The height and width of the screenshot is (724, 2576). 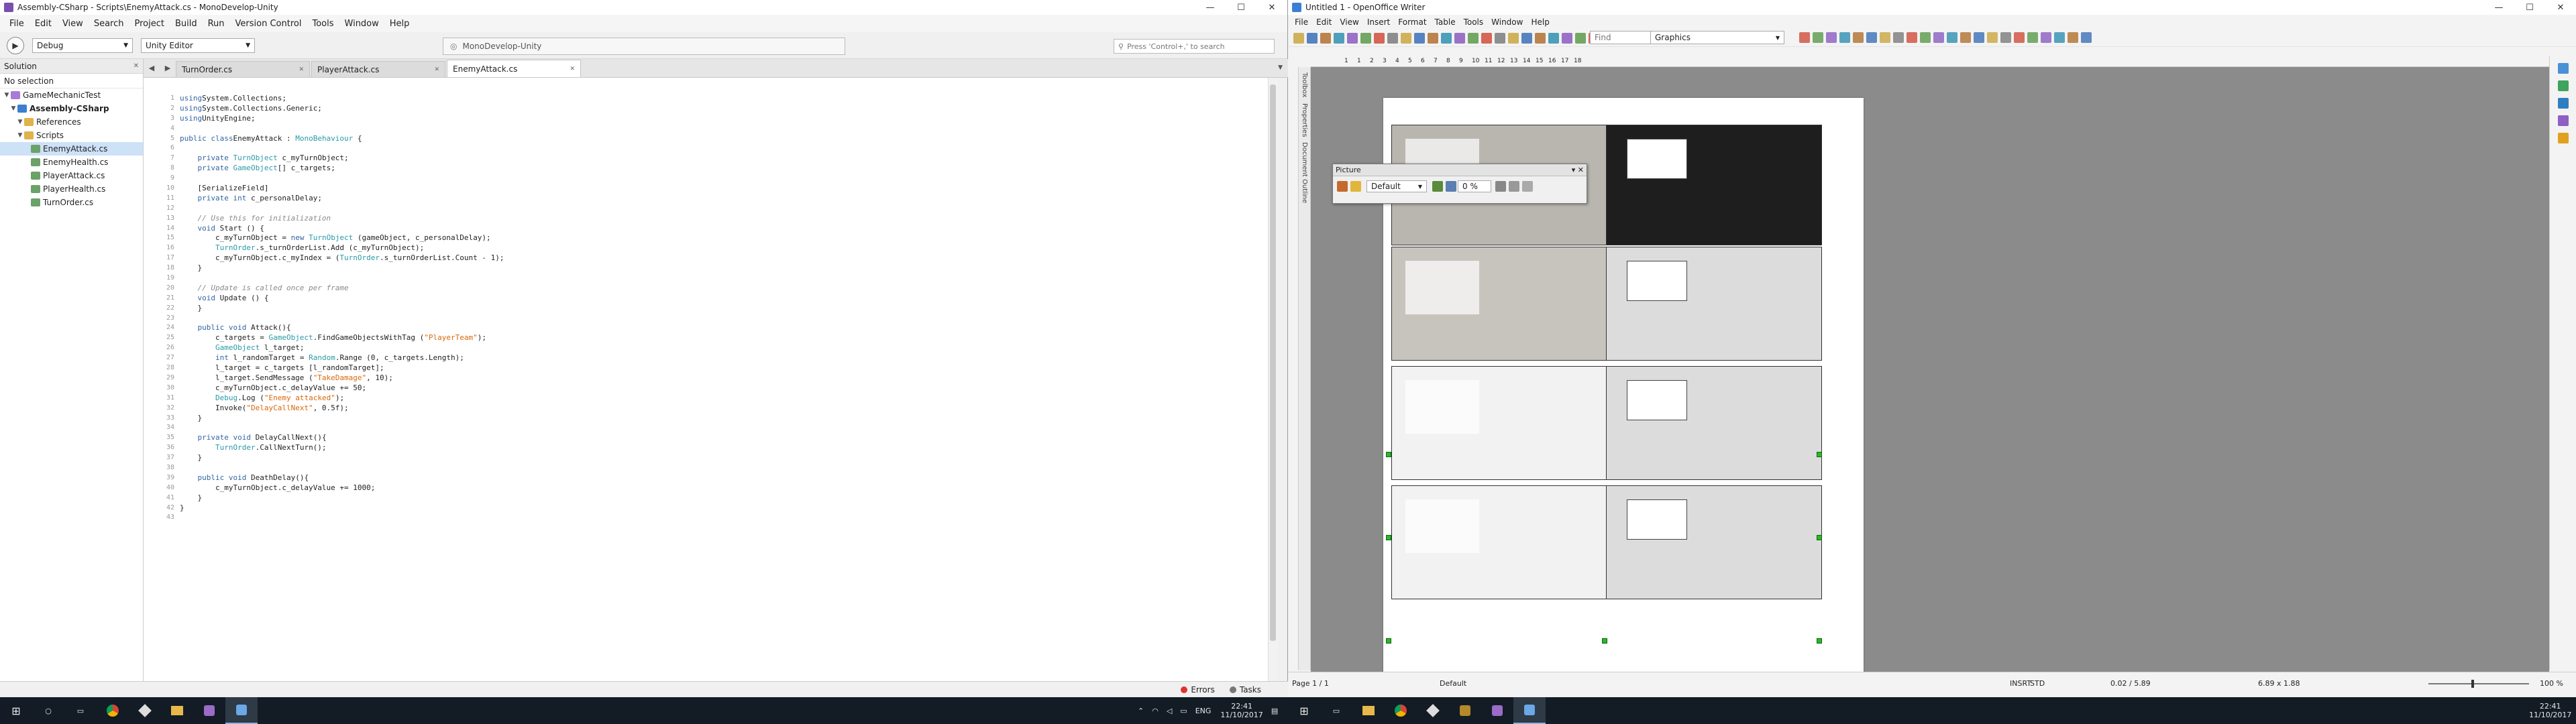 I want to click on tree-item: ▼ GameMechanicTest, so click(x=71, y=95).